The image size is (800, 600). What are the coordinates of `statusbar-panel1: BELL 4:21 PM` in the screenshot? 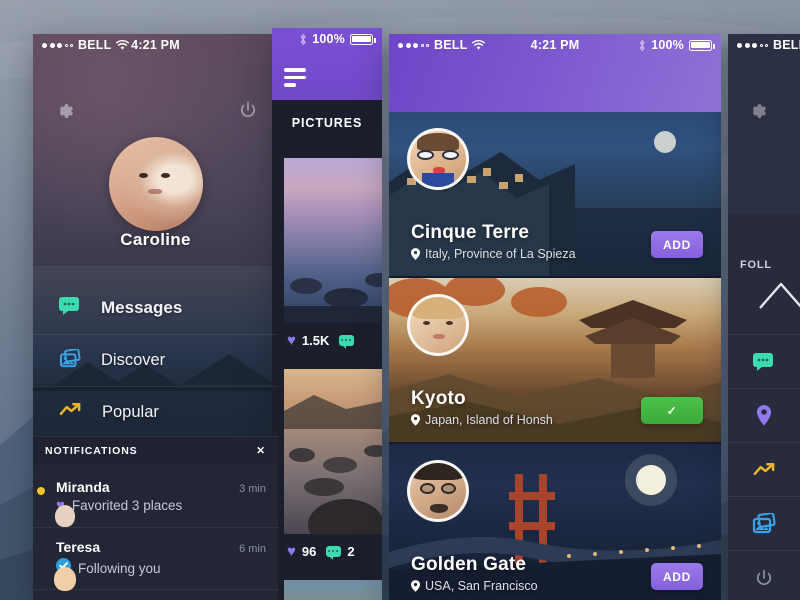 It's located at (155, 45).